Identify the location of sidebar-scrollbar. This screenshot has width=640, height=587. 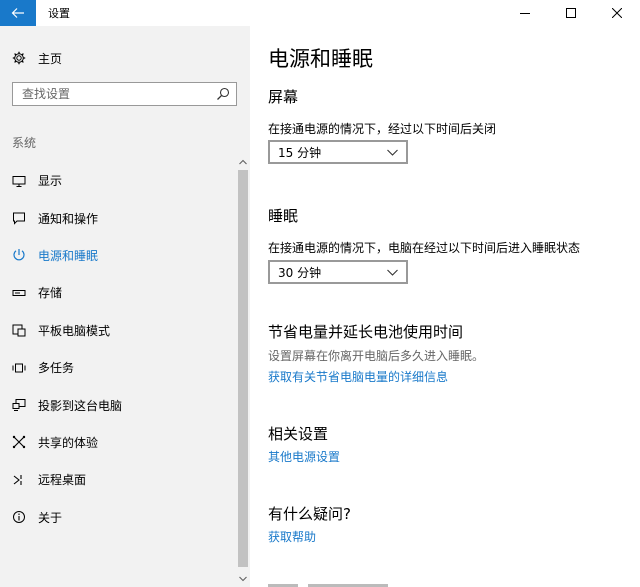
(243, 370).